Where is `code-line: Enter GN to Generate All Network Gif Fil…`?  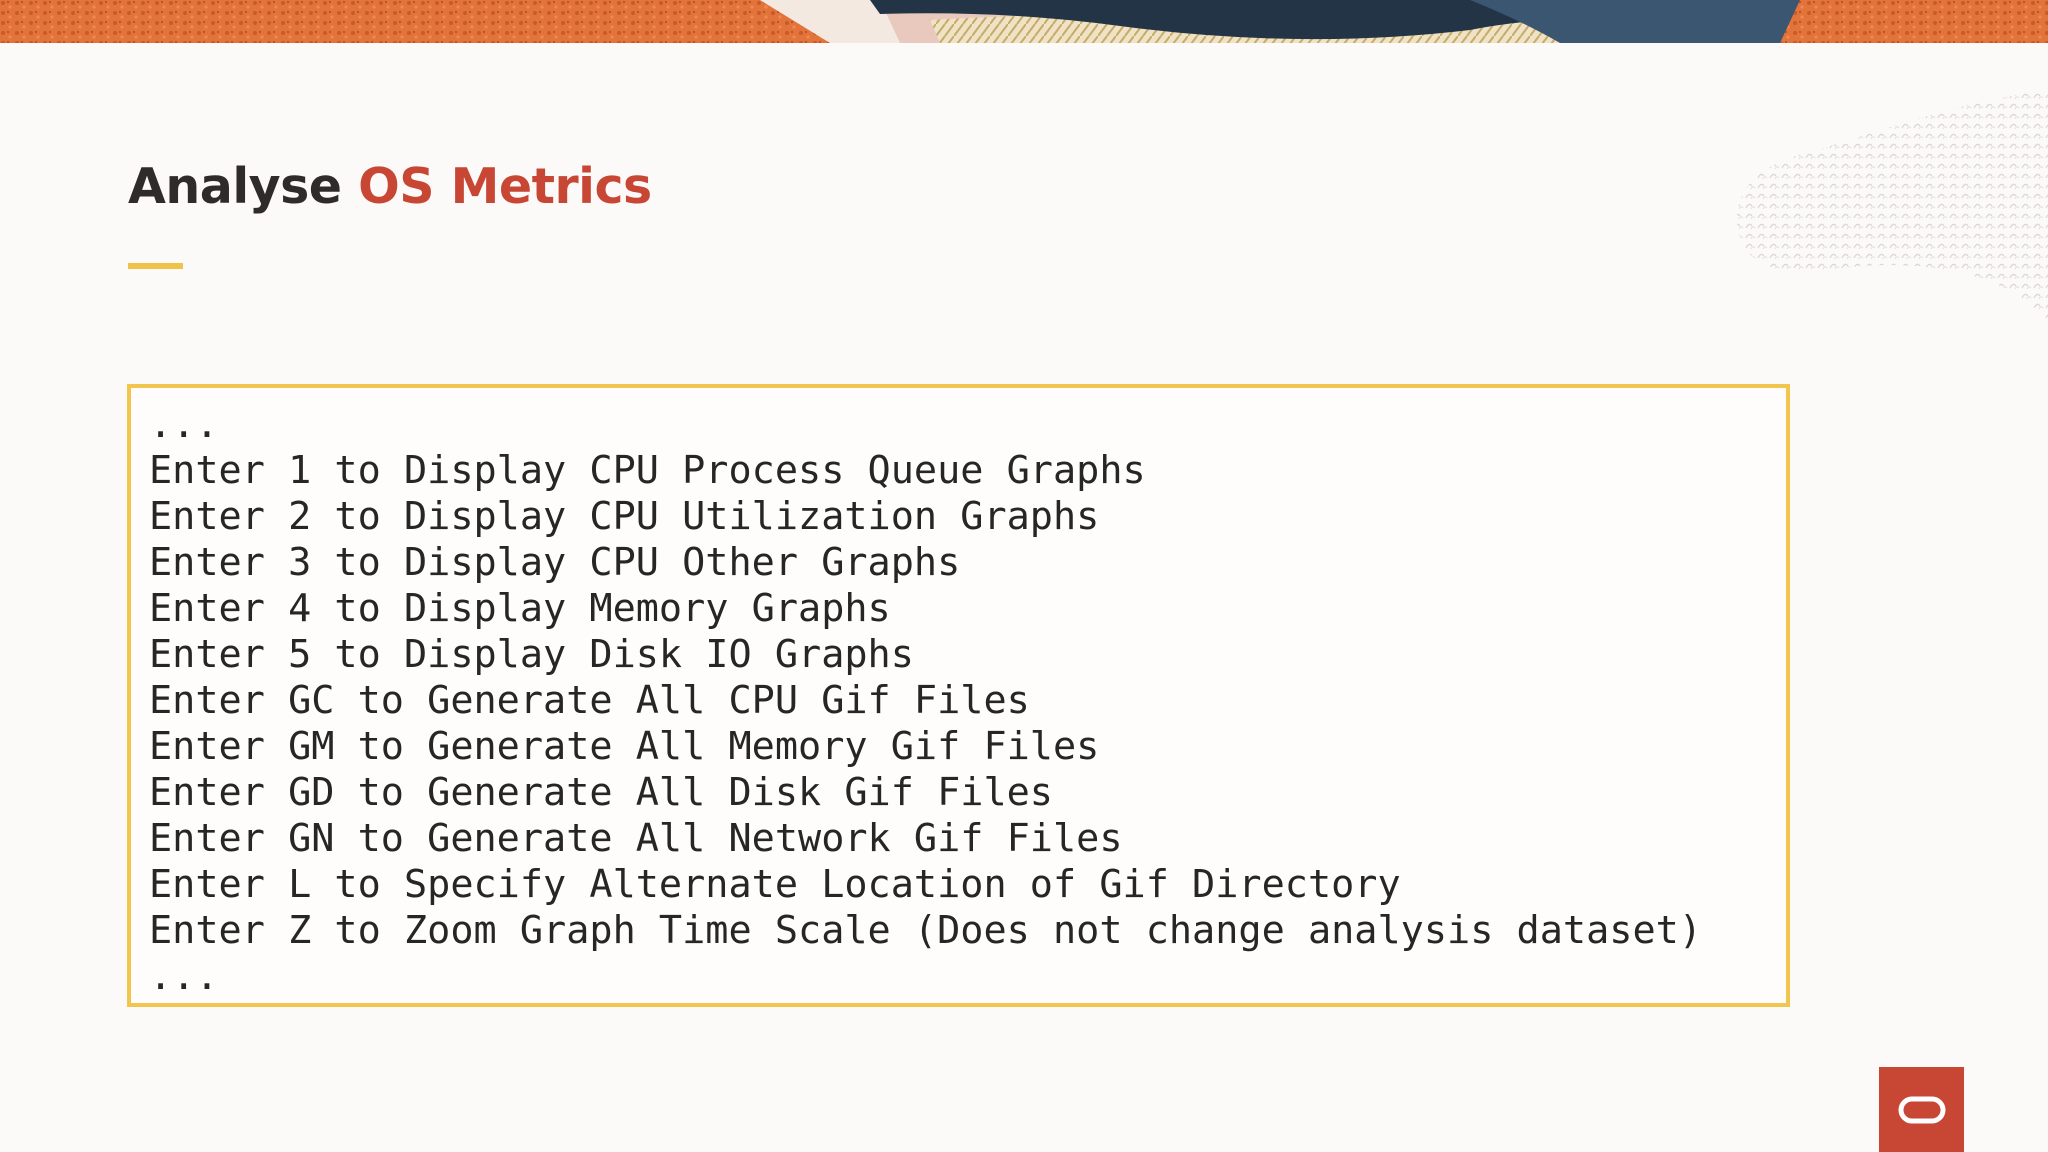
code-line: Enter GN to Generate All Network Gif Fil… is located at coordinates (636, 838).